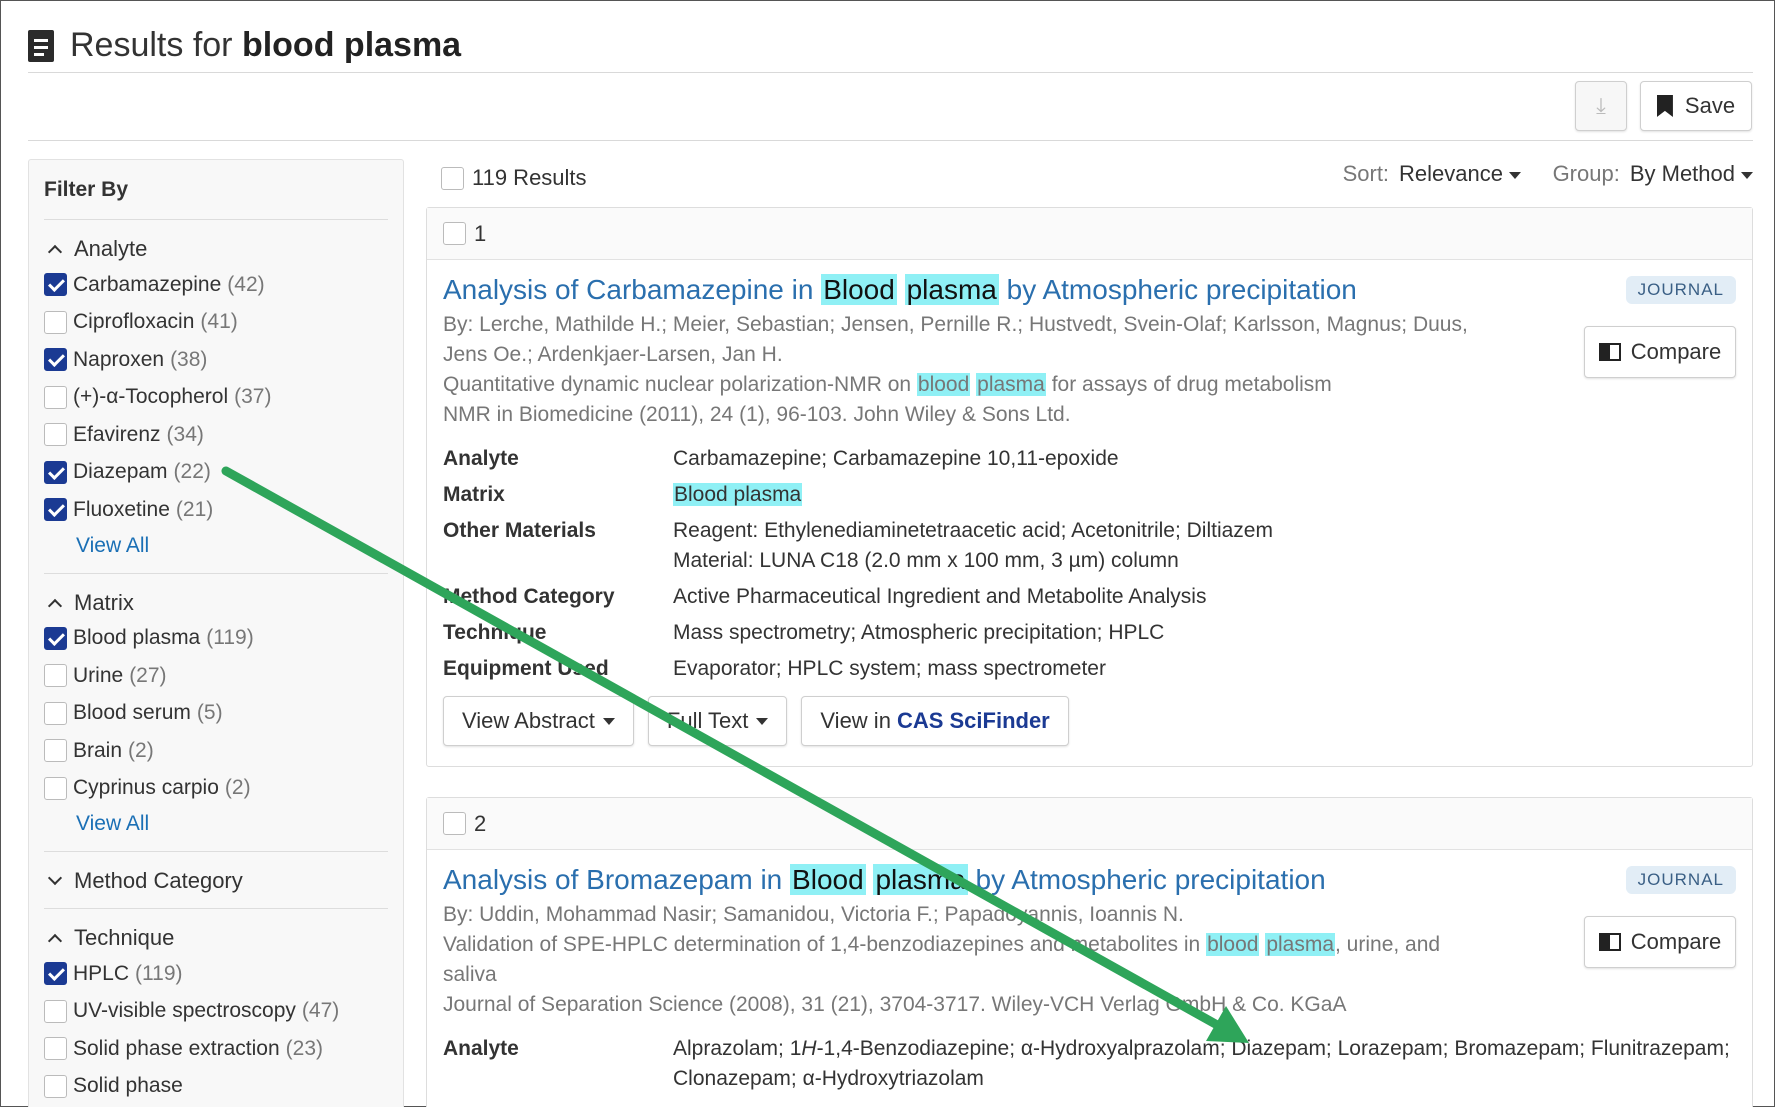 The width and height of the screenshot is (1775, 1107). What do you see at coordinates (474, 494) in the screenshot?
I see `detail-label: Matrix` at bounding box center [474, 494].